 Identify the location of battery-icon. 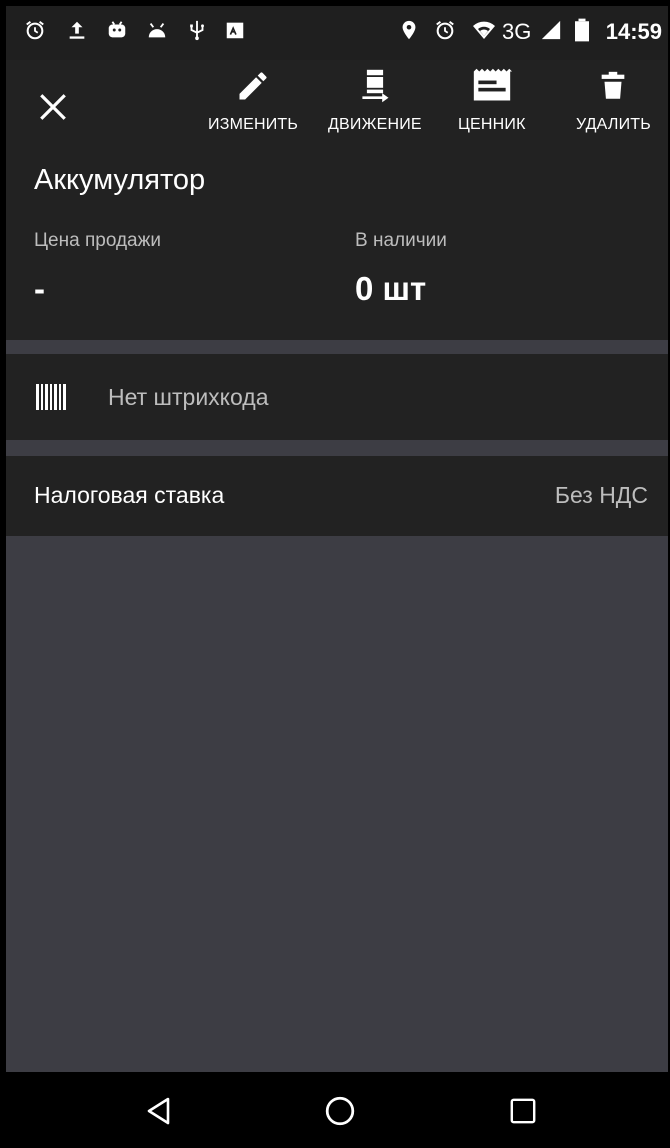
(582, 30).